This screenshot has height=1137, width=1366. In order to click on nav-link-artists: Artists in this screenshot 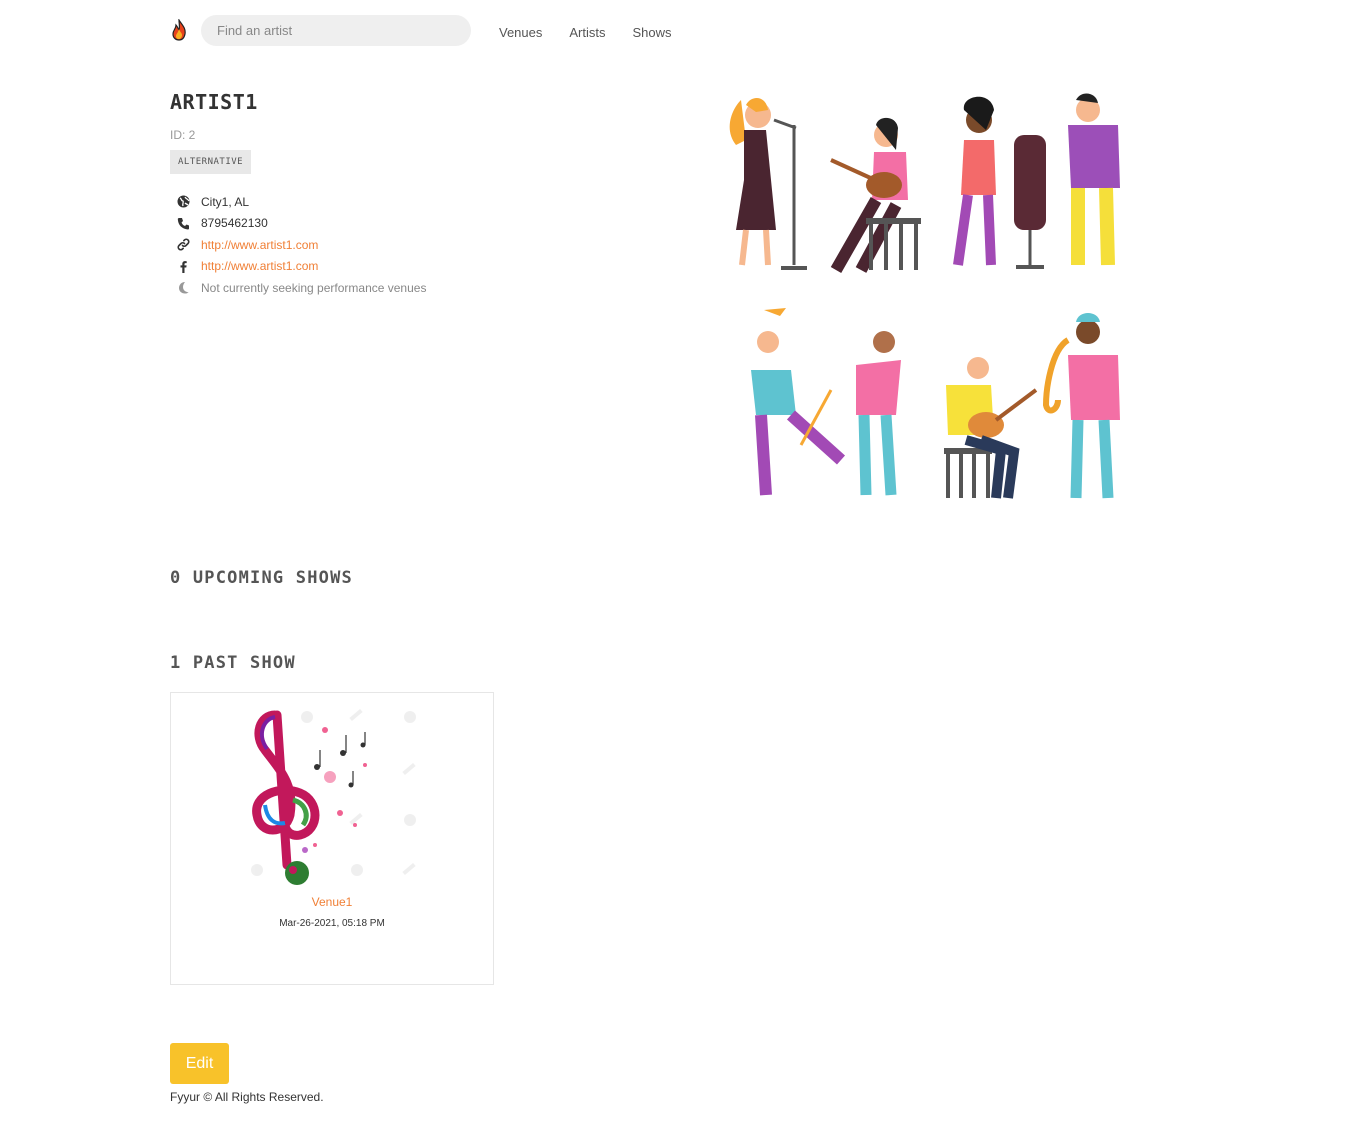, I will do `click(587, 32)`.